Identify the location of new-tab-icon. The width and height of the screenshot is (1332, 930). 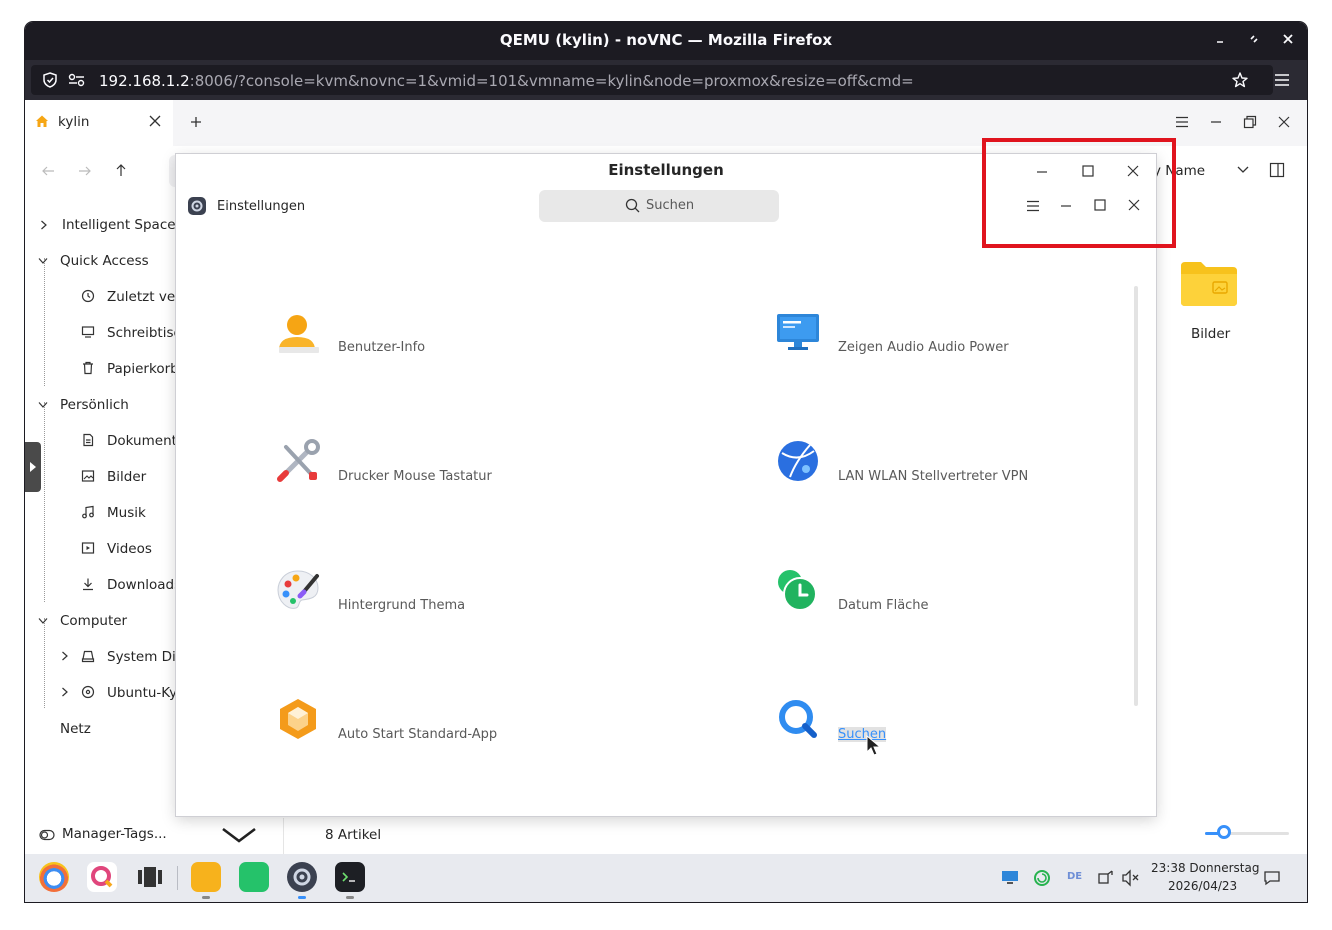
(196, 122).